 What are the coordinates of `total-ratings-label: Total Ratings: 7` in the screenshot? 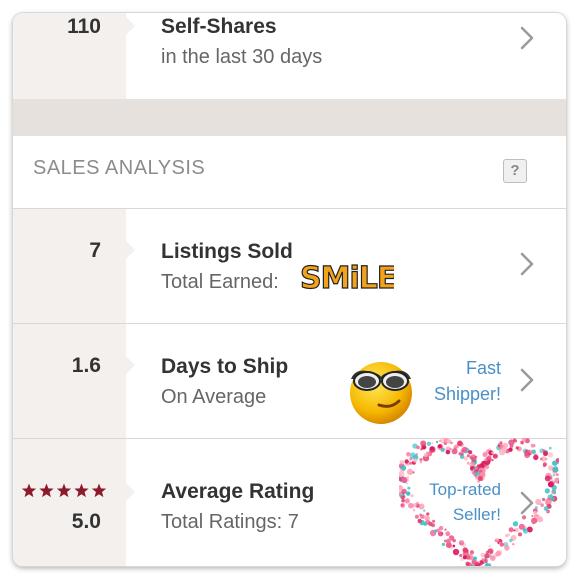 It's located at (230, 522).